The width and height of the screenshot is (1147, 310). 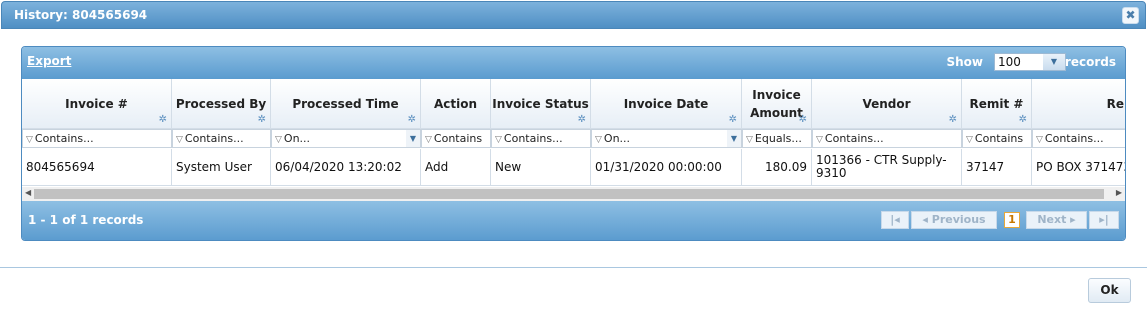 What do you see at coordinates (1078, 167) in the screenshot?
I see `cell-remit: PO BOX 371473,PITTSB` at bounding box center [1078, 167].